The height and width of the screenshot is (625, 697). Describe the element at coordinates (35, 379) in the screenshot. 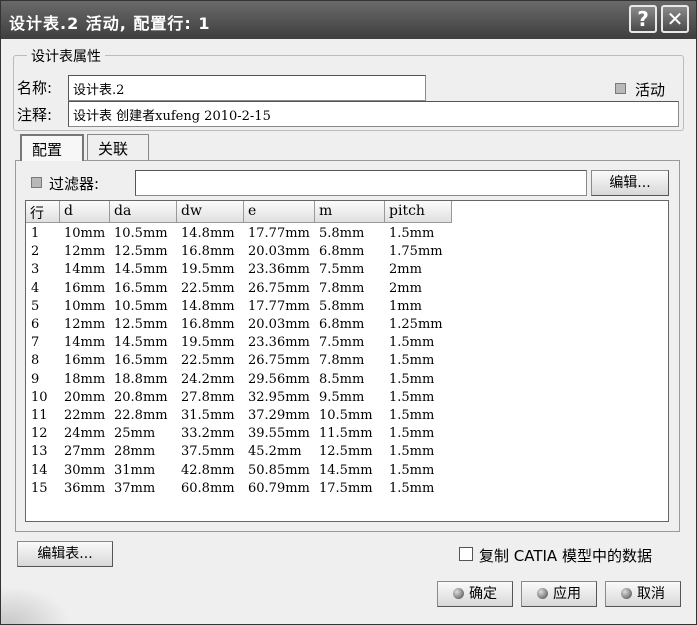

I see `row-number: 9` at that location.